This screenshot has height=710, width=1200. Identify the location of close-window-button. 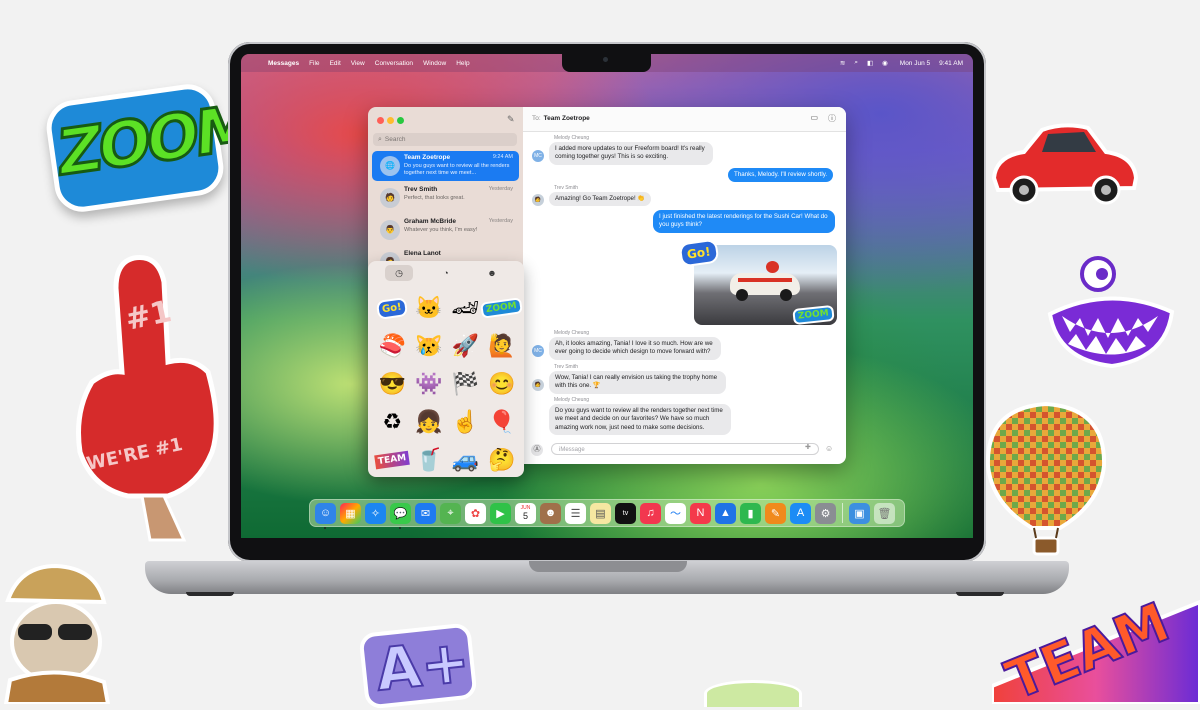
(380, 120).